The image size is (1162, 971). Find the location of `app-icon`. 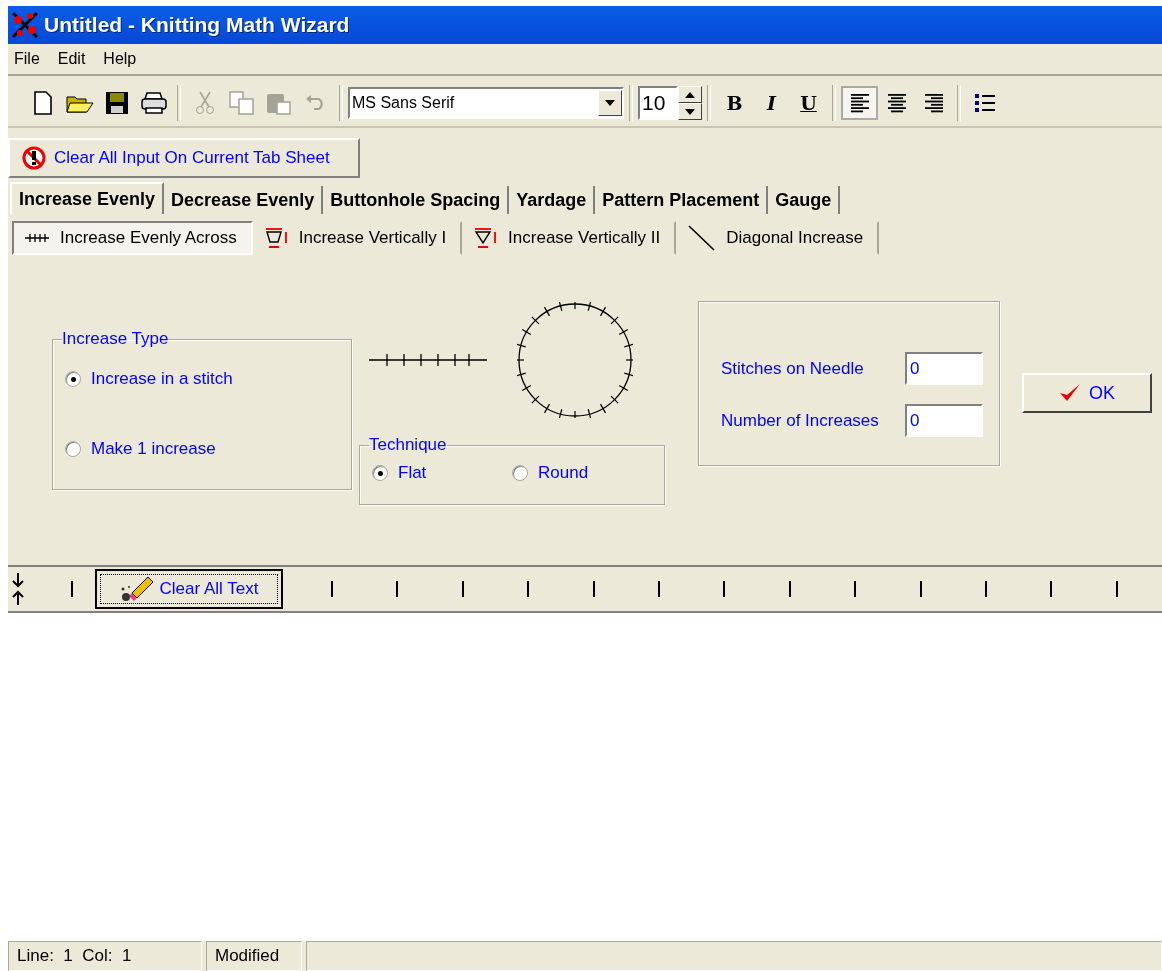

app-icon is located at coordinates (25, 25).